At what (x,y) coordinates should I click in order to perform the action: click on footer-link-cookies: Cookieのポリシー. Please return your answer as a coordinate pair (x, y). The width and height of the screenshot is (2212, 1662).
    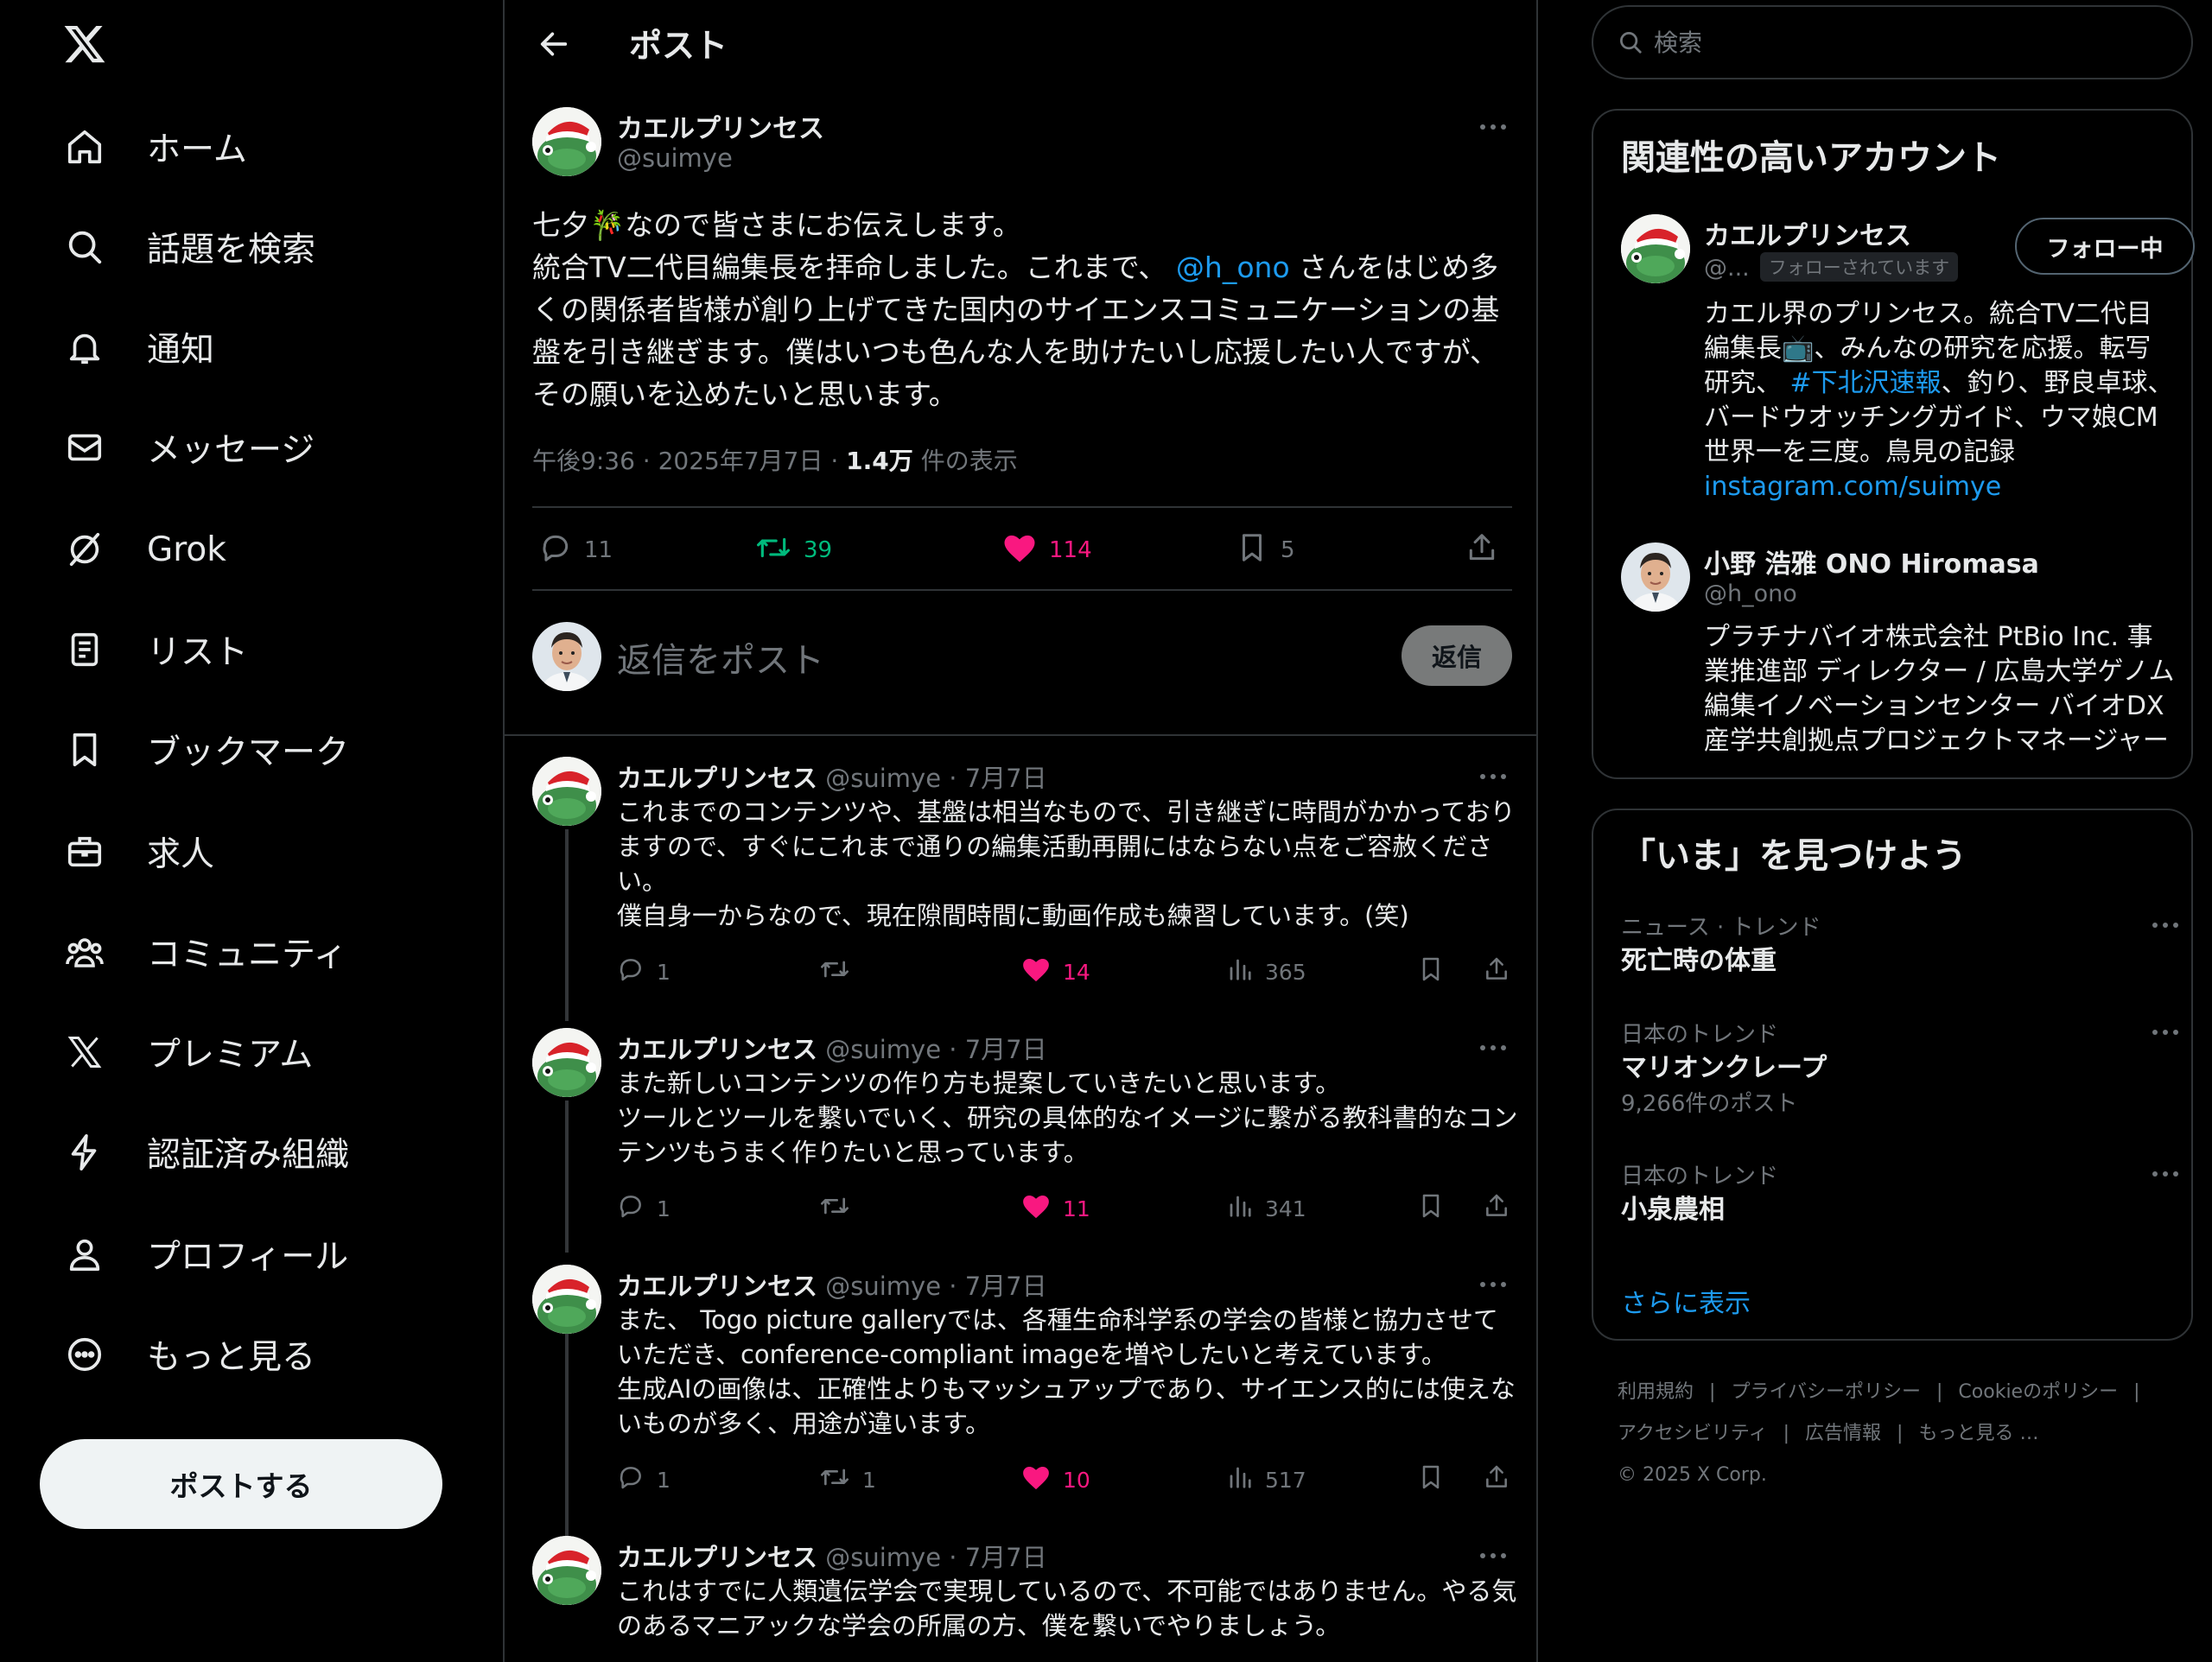
    Looking at the image, I should click on (2038, 1392).